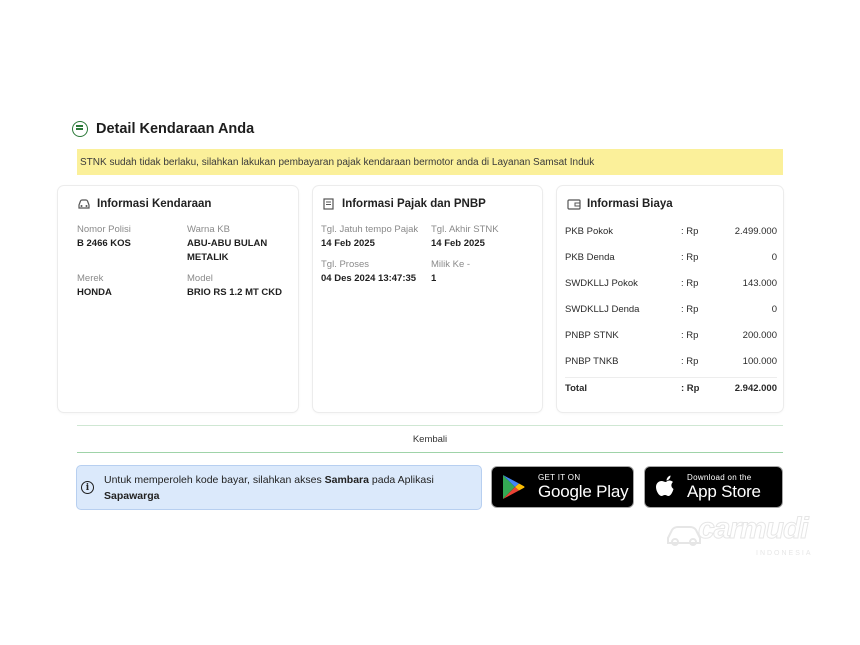 This screenshot has height=645, width=860. Describe the element at coordinates (671, 388) in the screenshot. I see `cost-total-row: Total : Rp 2.942.000` at that location.